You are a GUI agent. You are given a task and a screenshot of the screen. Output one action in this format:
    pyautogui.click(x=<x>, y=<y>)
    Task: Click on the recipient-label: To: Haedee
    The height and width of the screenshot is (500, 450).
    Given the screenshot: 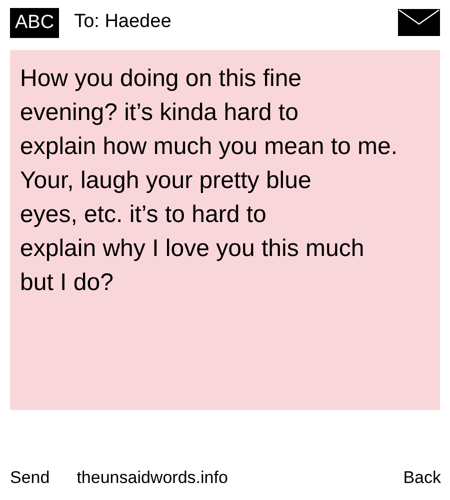 What is the action you would take?
    pyautogui.click(x=123, y=22)
    